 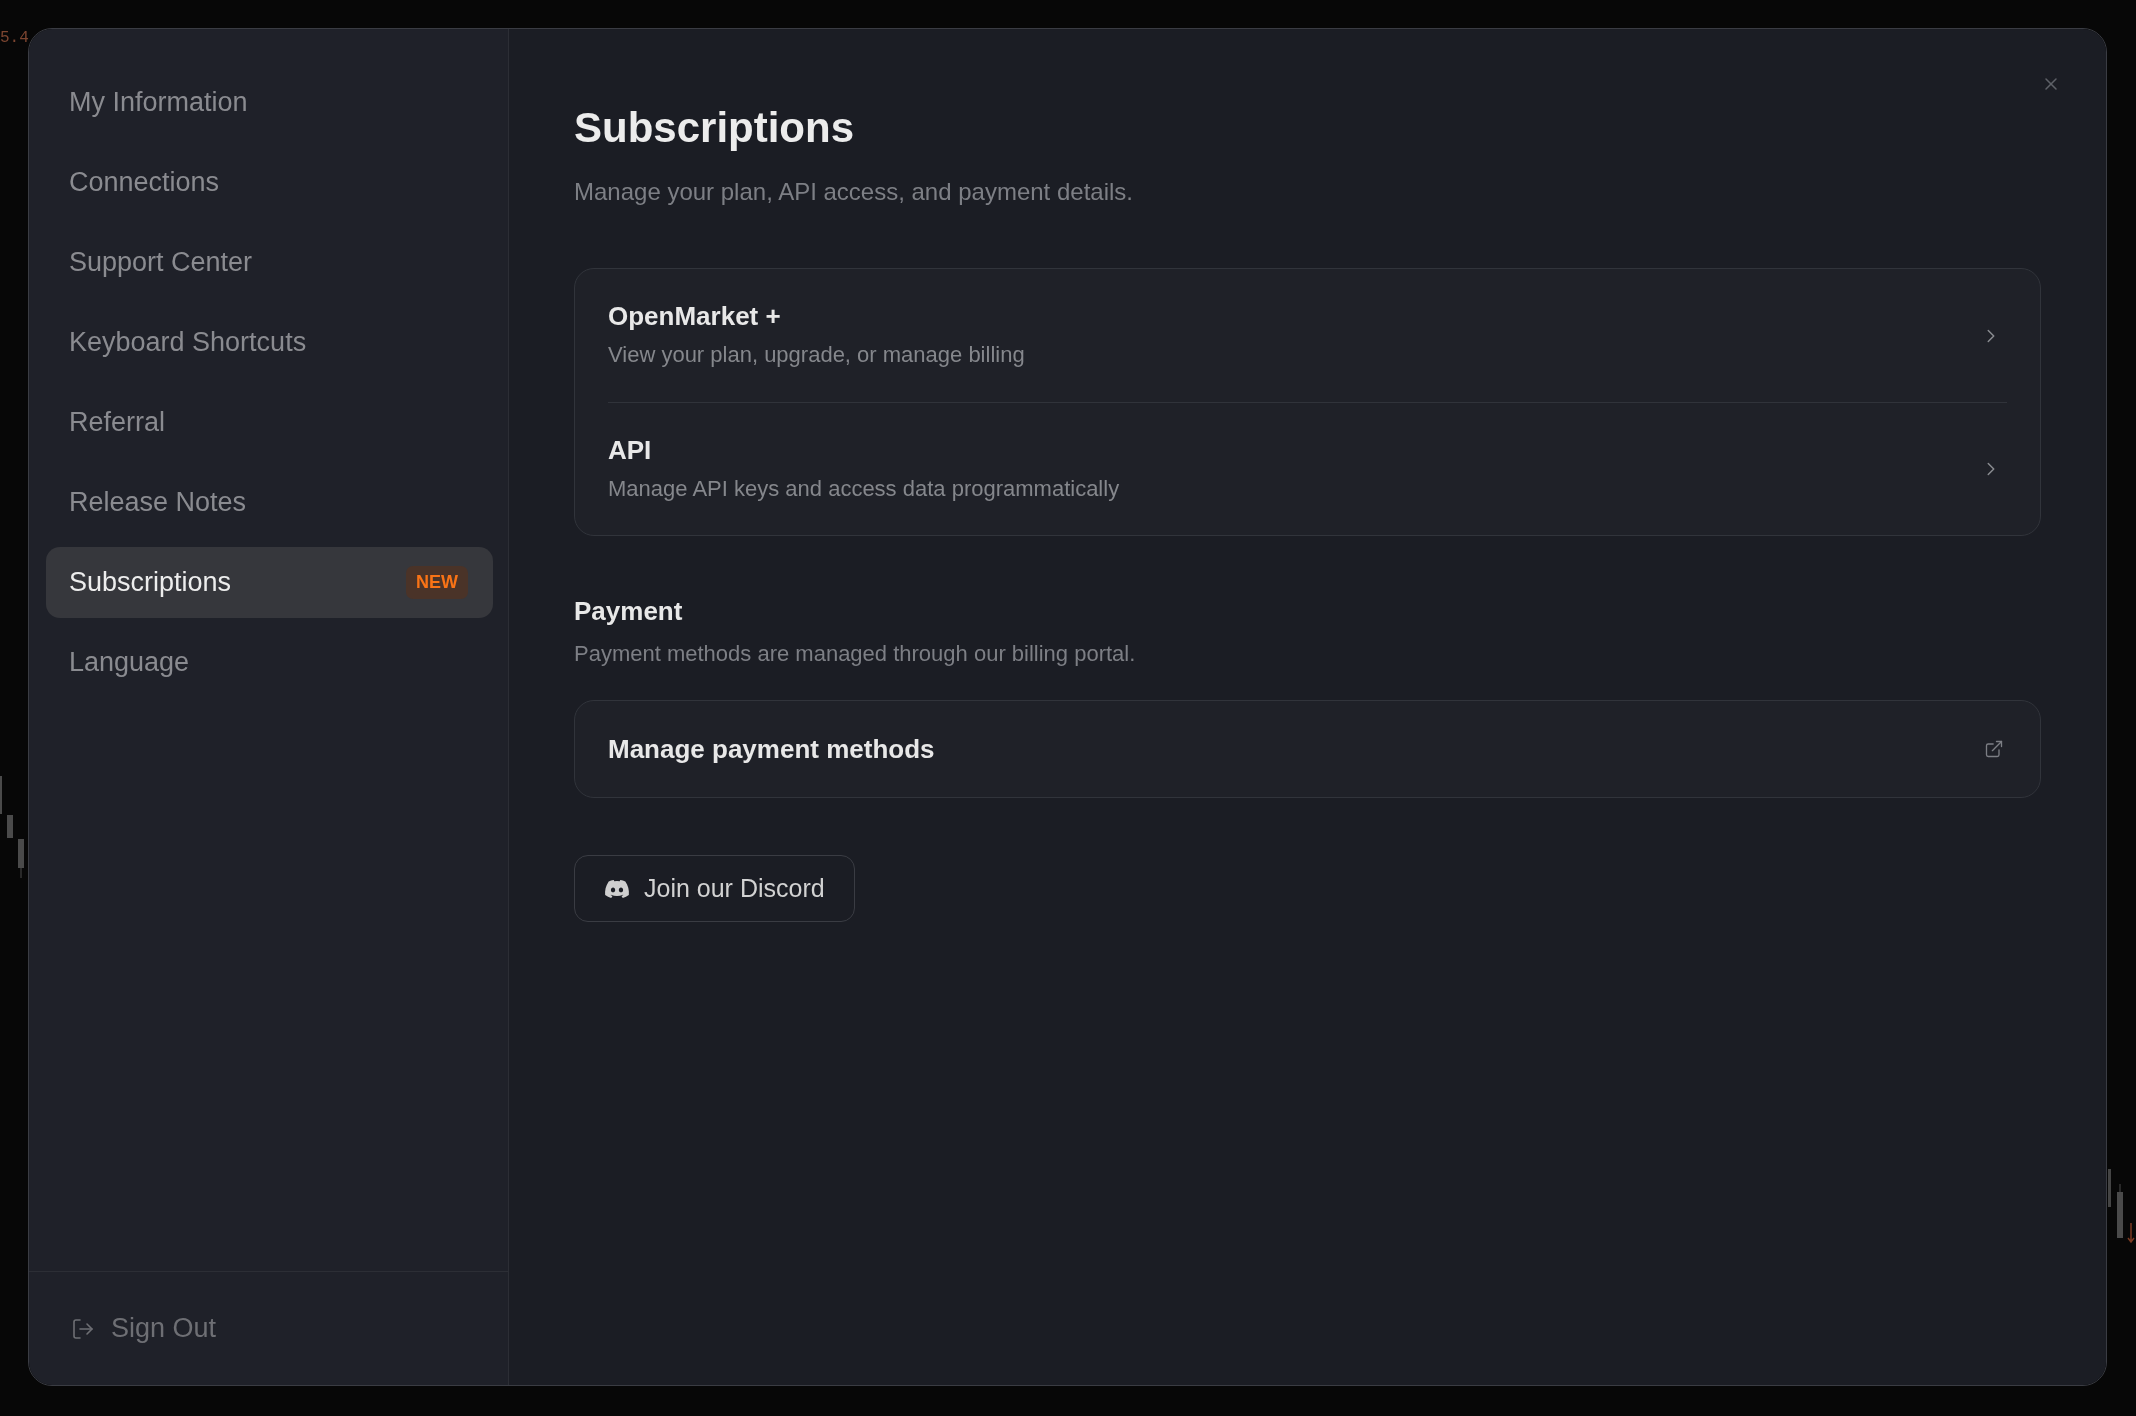 What do you see at coordinates (269, 342) in the screenshot?
I see `sidebar-item: Keyboard Shortcuts` at bounding box center [269, 342].